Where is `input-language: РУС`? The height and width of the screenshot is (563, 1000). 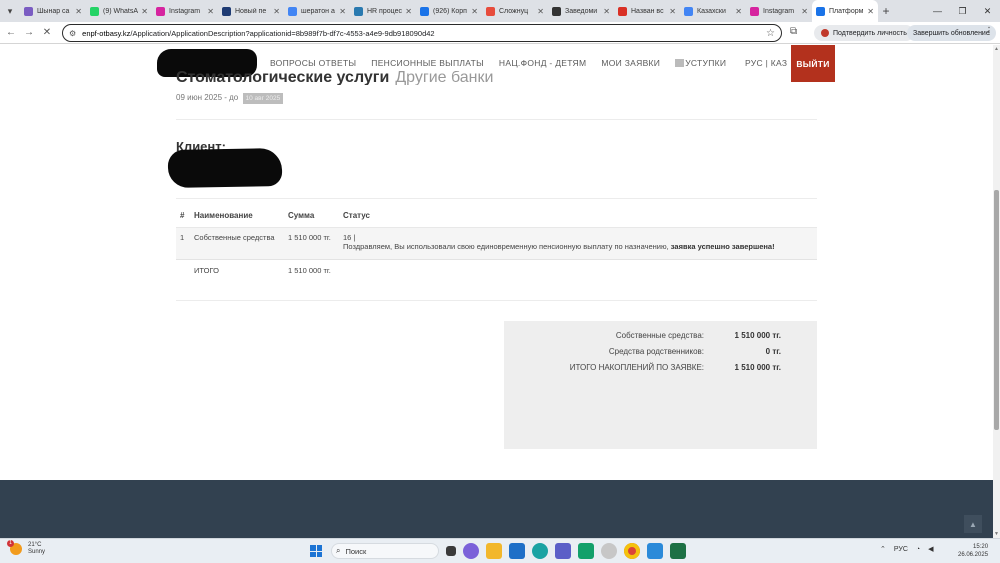 input-language: РУС is located at coordinates (901, 549).